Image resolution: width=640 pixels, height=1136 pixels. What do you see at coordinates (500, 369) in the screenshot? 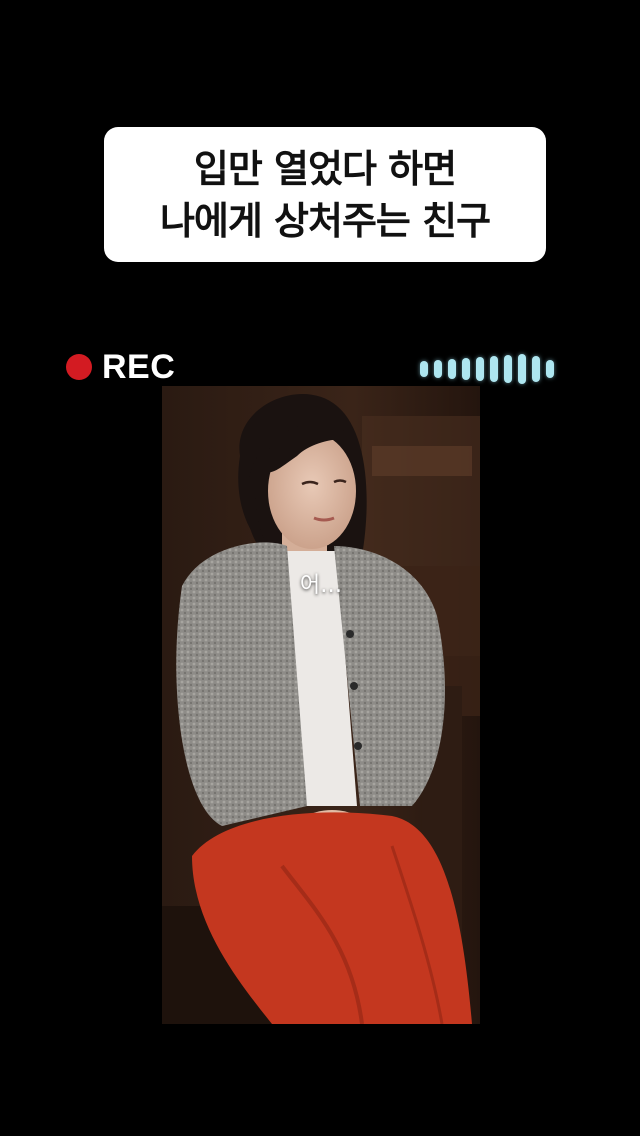
I see `audio-level-meter-icon` at bounding box center [500, 369].